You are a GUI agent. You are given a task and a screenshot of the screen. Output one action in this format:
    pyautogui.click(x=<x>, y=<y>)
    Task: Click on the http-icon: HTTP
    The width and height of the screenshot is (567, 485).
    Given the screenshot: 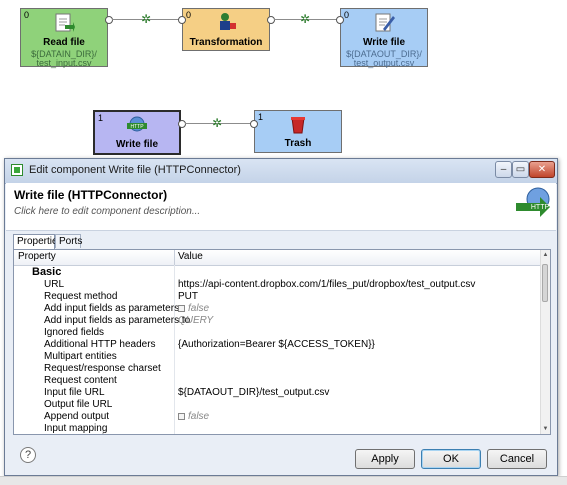 What is the action you would take?
    pyautogui.click(x=137, y=127)
    